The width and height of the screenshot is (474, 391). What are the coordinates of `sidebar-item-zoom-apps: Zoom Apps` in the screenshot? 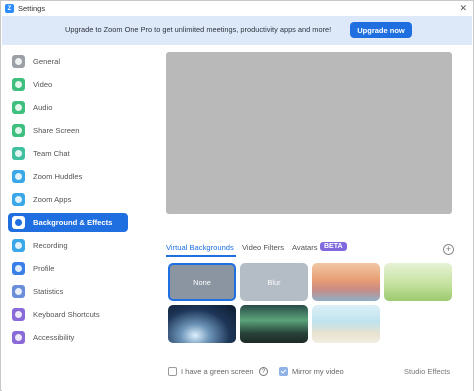 It's located at (68, 199).